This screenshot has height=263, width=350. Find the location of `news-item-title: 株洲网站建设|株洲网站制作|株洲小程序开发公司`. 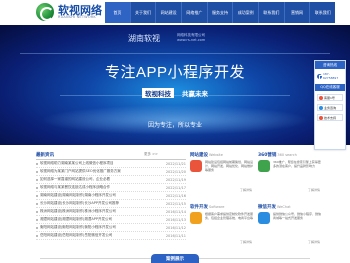

news-item-title: 株洲网站建设|株洲网站制作|株洲小程序开发公司 is located at coordinates (78, 211).